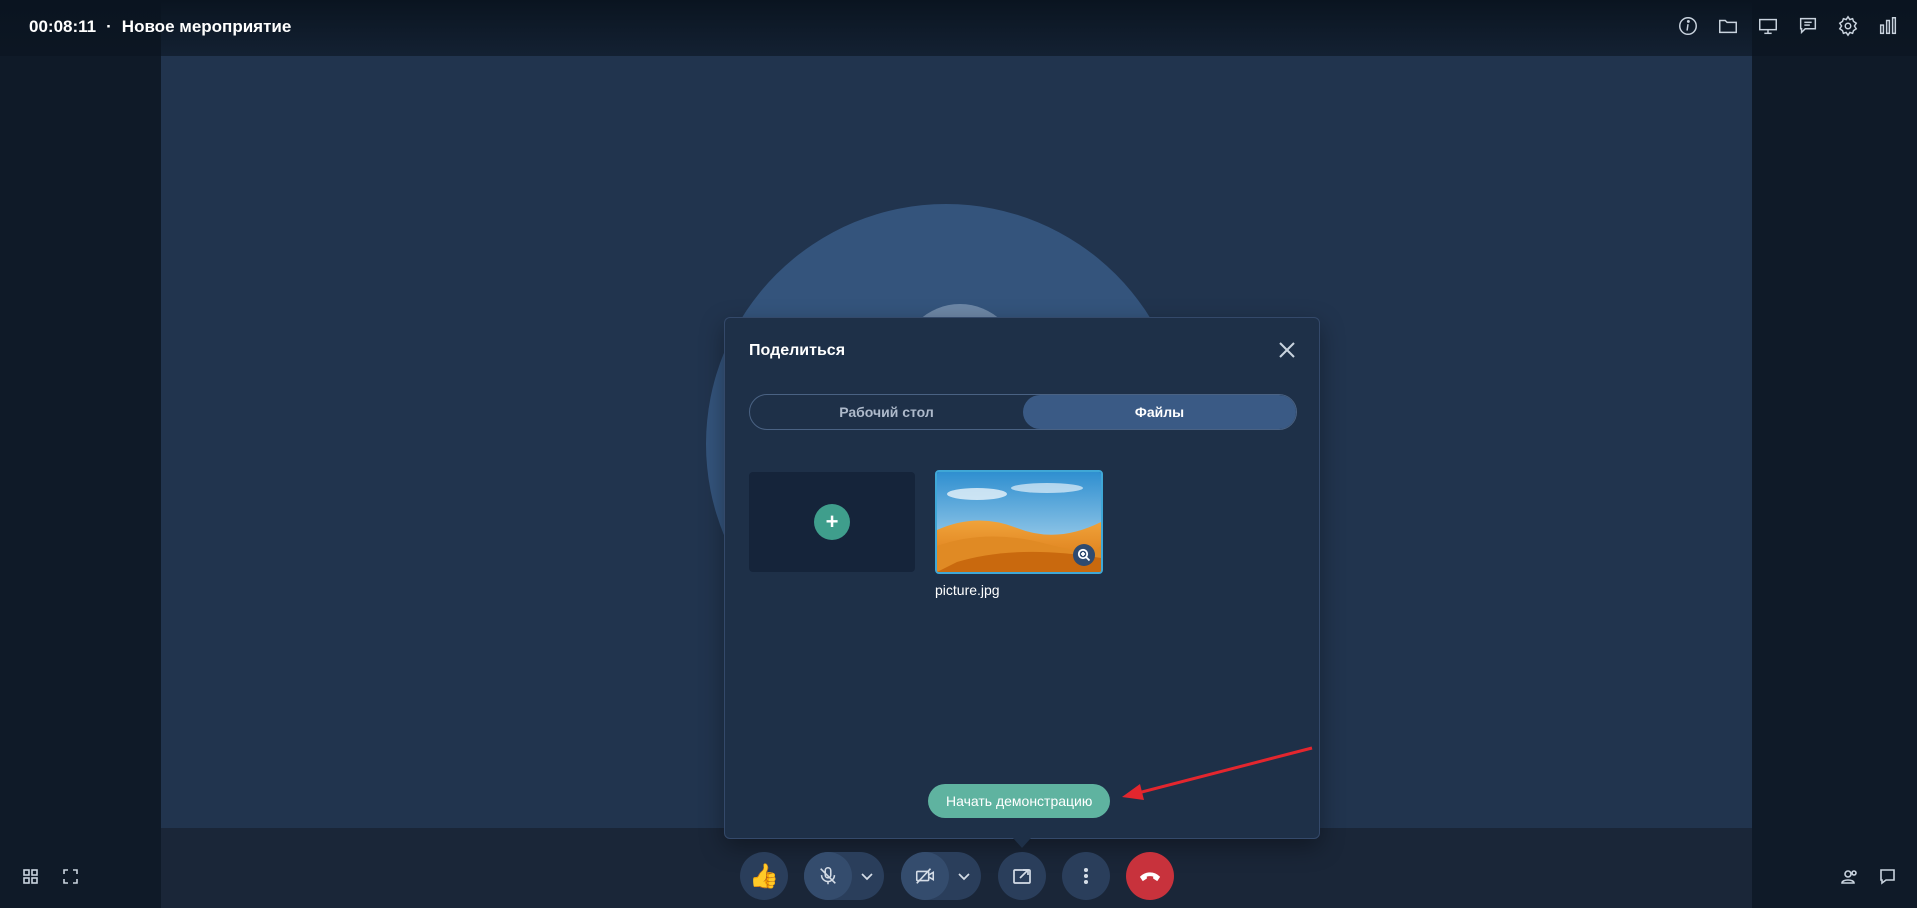 The height and width of the screenshot is (908, 1917). I want to click on presentation-icon, so click(1768, 26).